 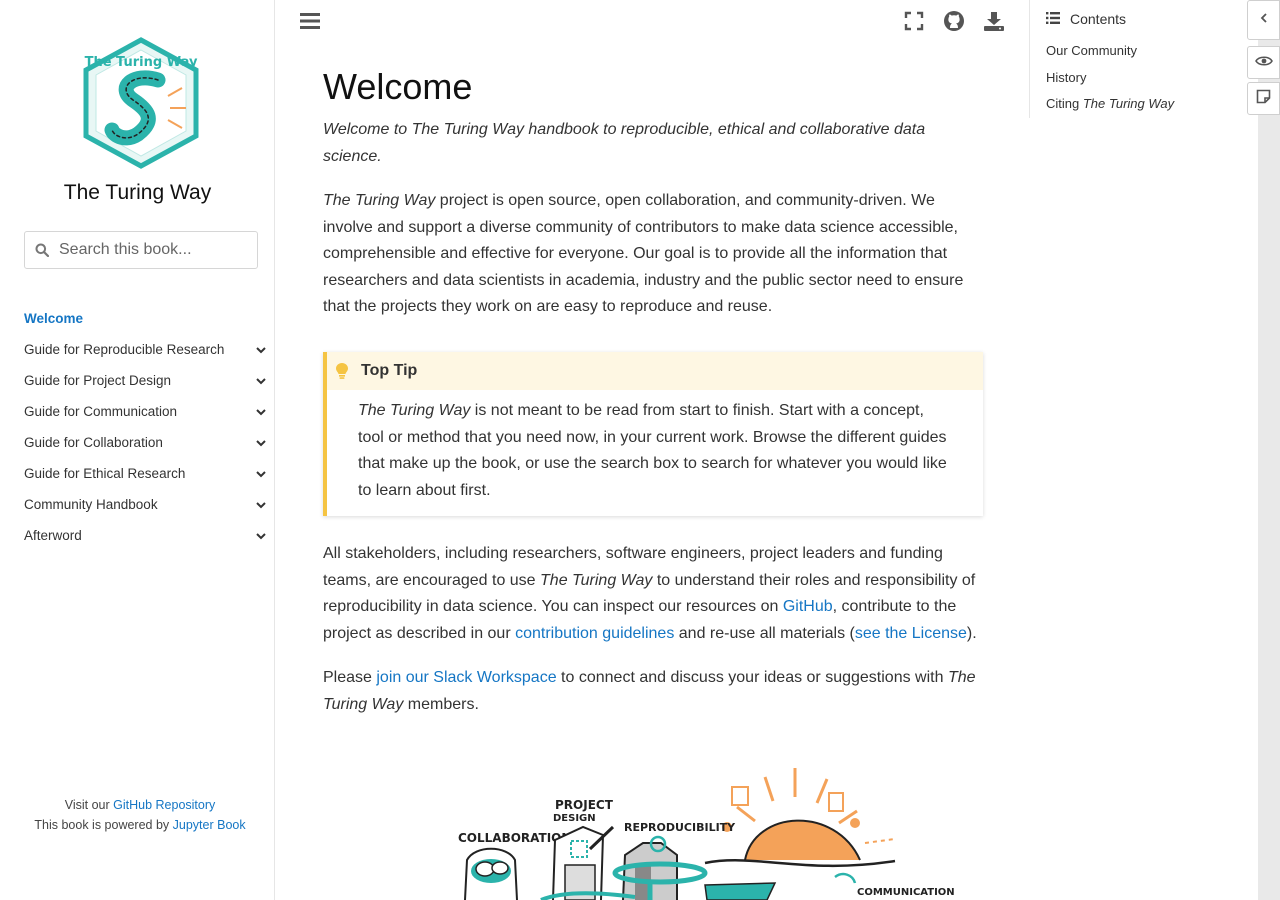 What do you see at coordinates (98, 380) in the screenshot?
I see `sidebar-item-label: Guide for Project Design` at bounding box center [98, 380].